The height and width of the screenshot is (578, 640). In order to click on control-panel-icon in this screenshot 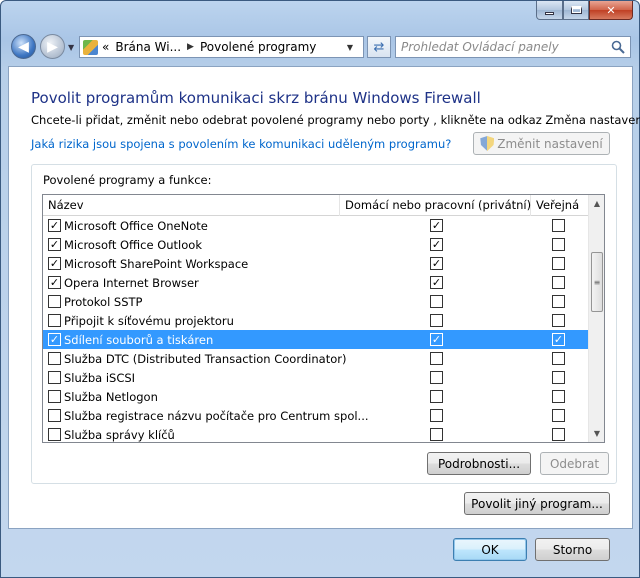, I will do `click(90, 47)`.